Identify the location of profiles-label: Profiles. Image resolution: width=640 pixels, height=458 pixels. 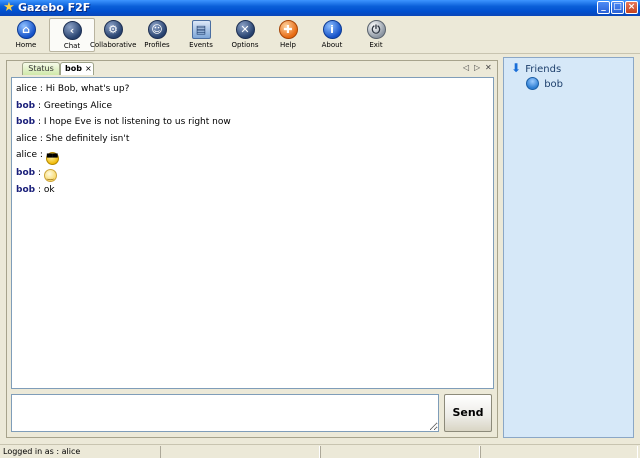
(157, 45).